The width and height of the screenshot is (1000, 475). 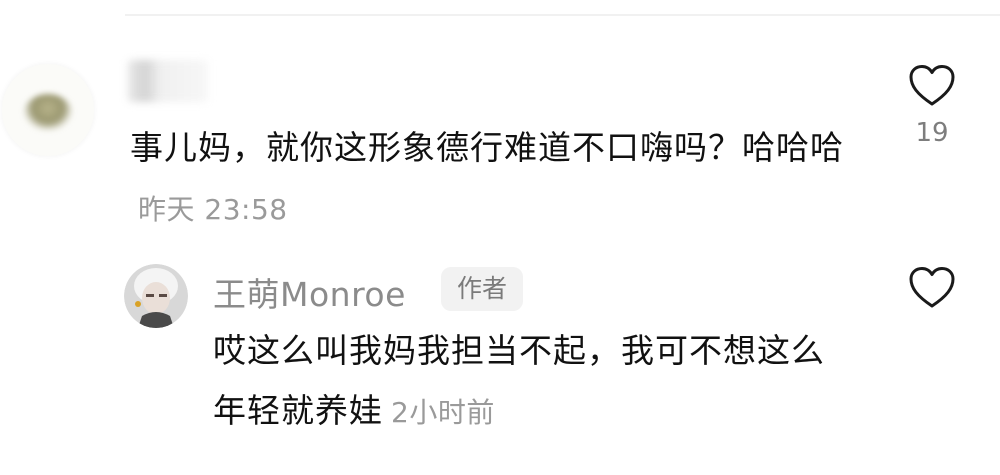 I want to click on comment-like: 19, so click(x=932, y=106).